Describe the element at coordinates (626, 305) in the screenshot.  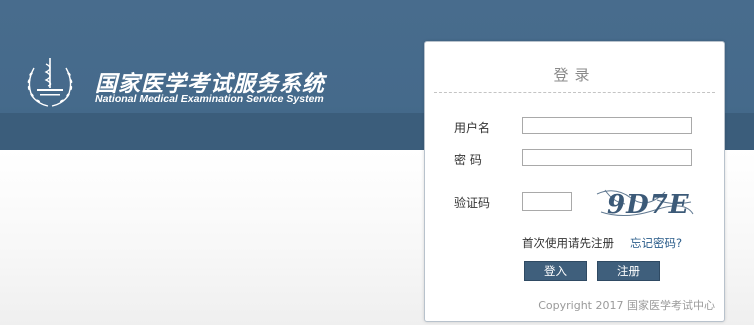
I see `copyright-text: Copyright 2017 国家医学考试中心` at that location.